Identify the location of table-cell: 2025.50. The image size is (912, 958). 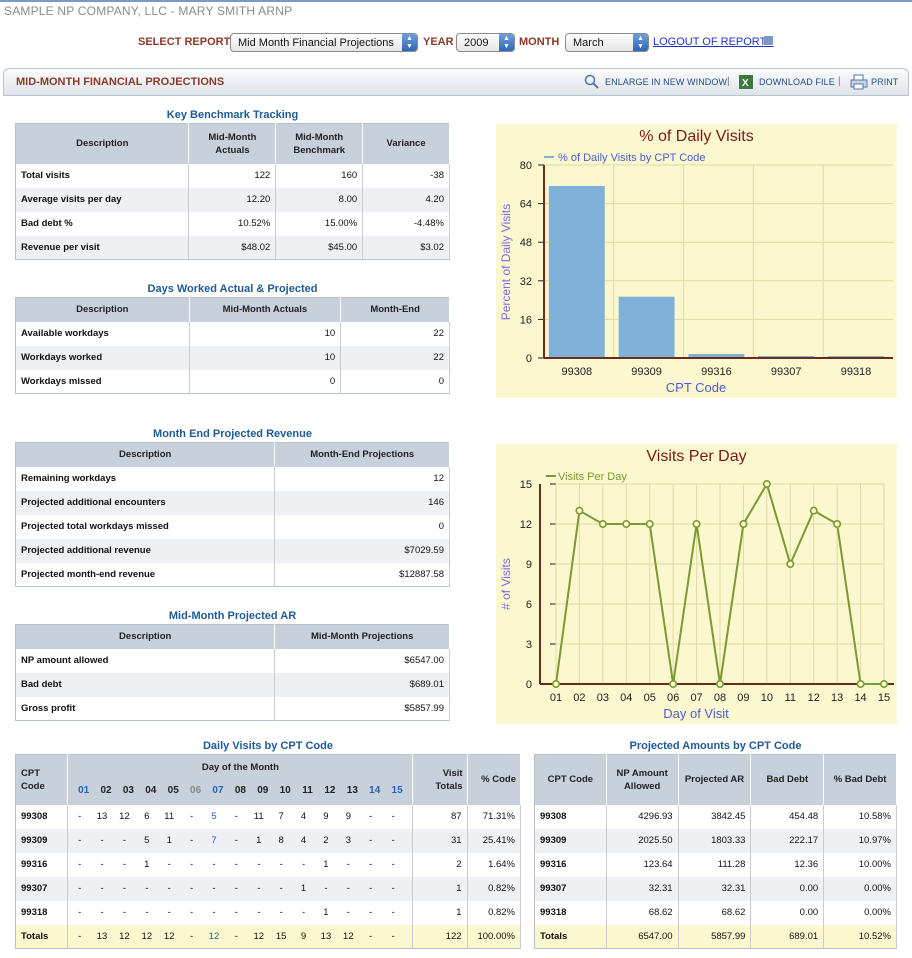
(642, 840).